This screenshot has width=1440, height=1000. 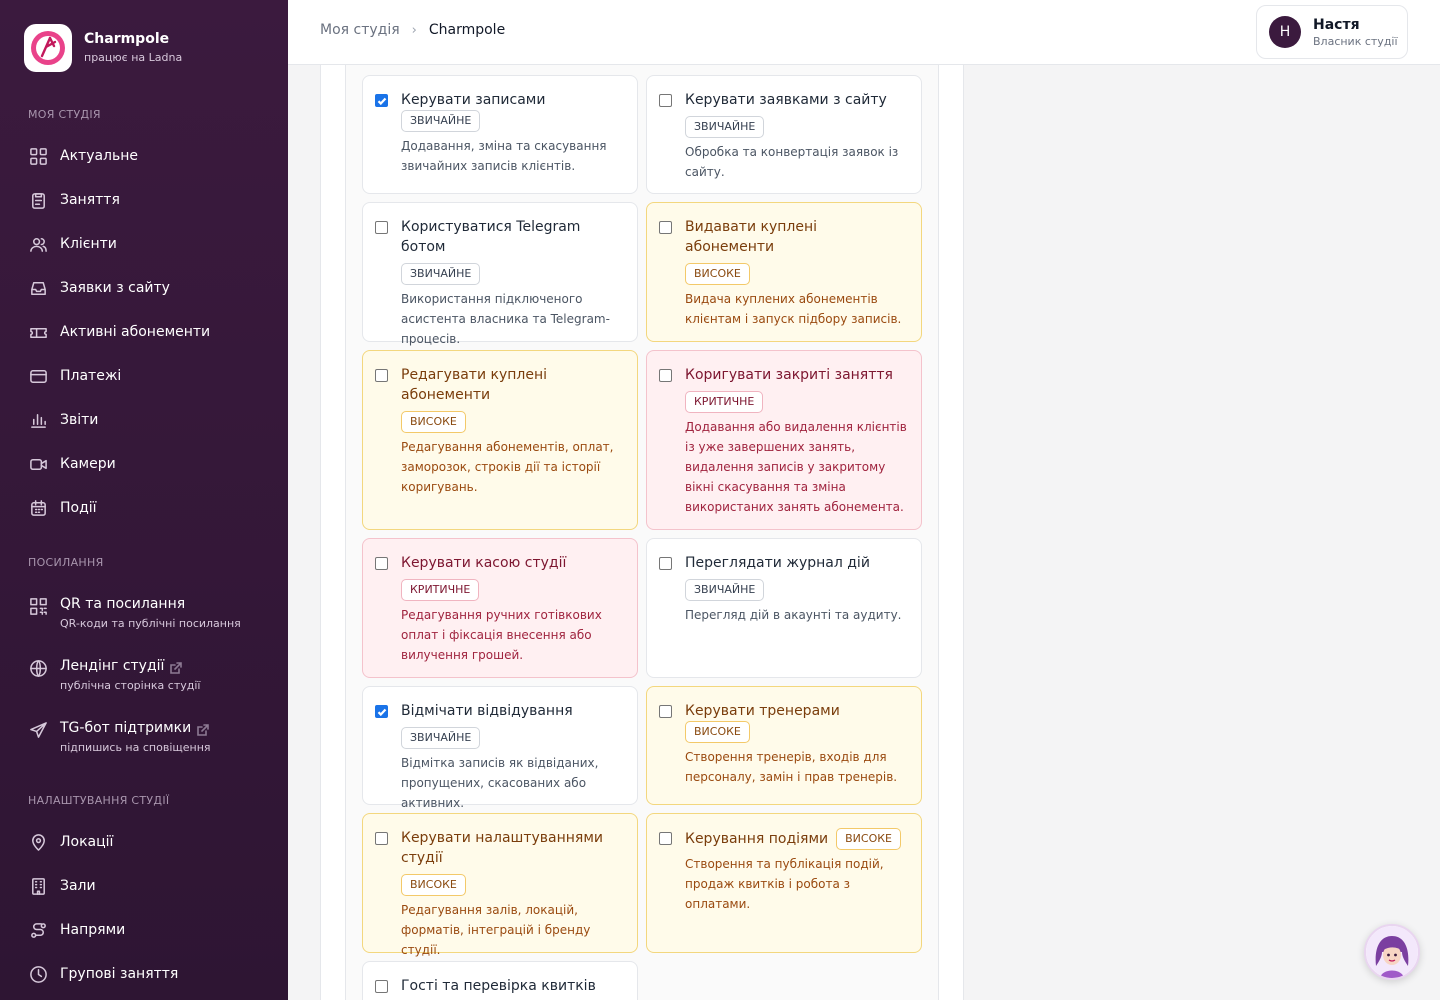 I want to click on link-title: Лендінг студії, so click(x=112, y=666).